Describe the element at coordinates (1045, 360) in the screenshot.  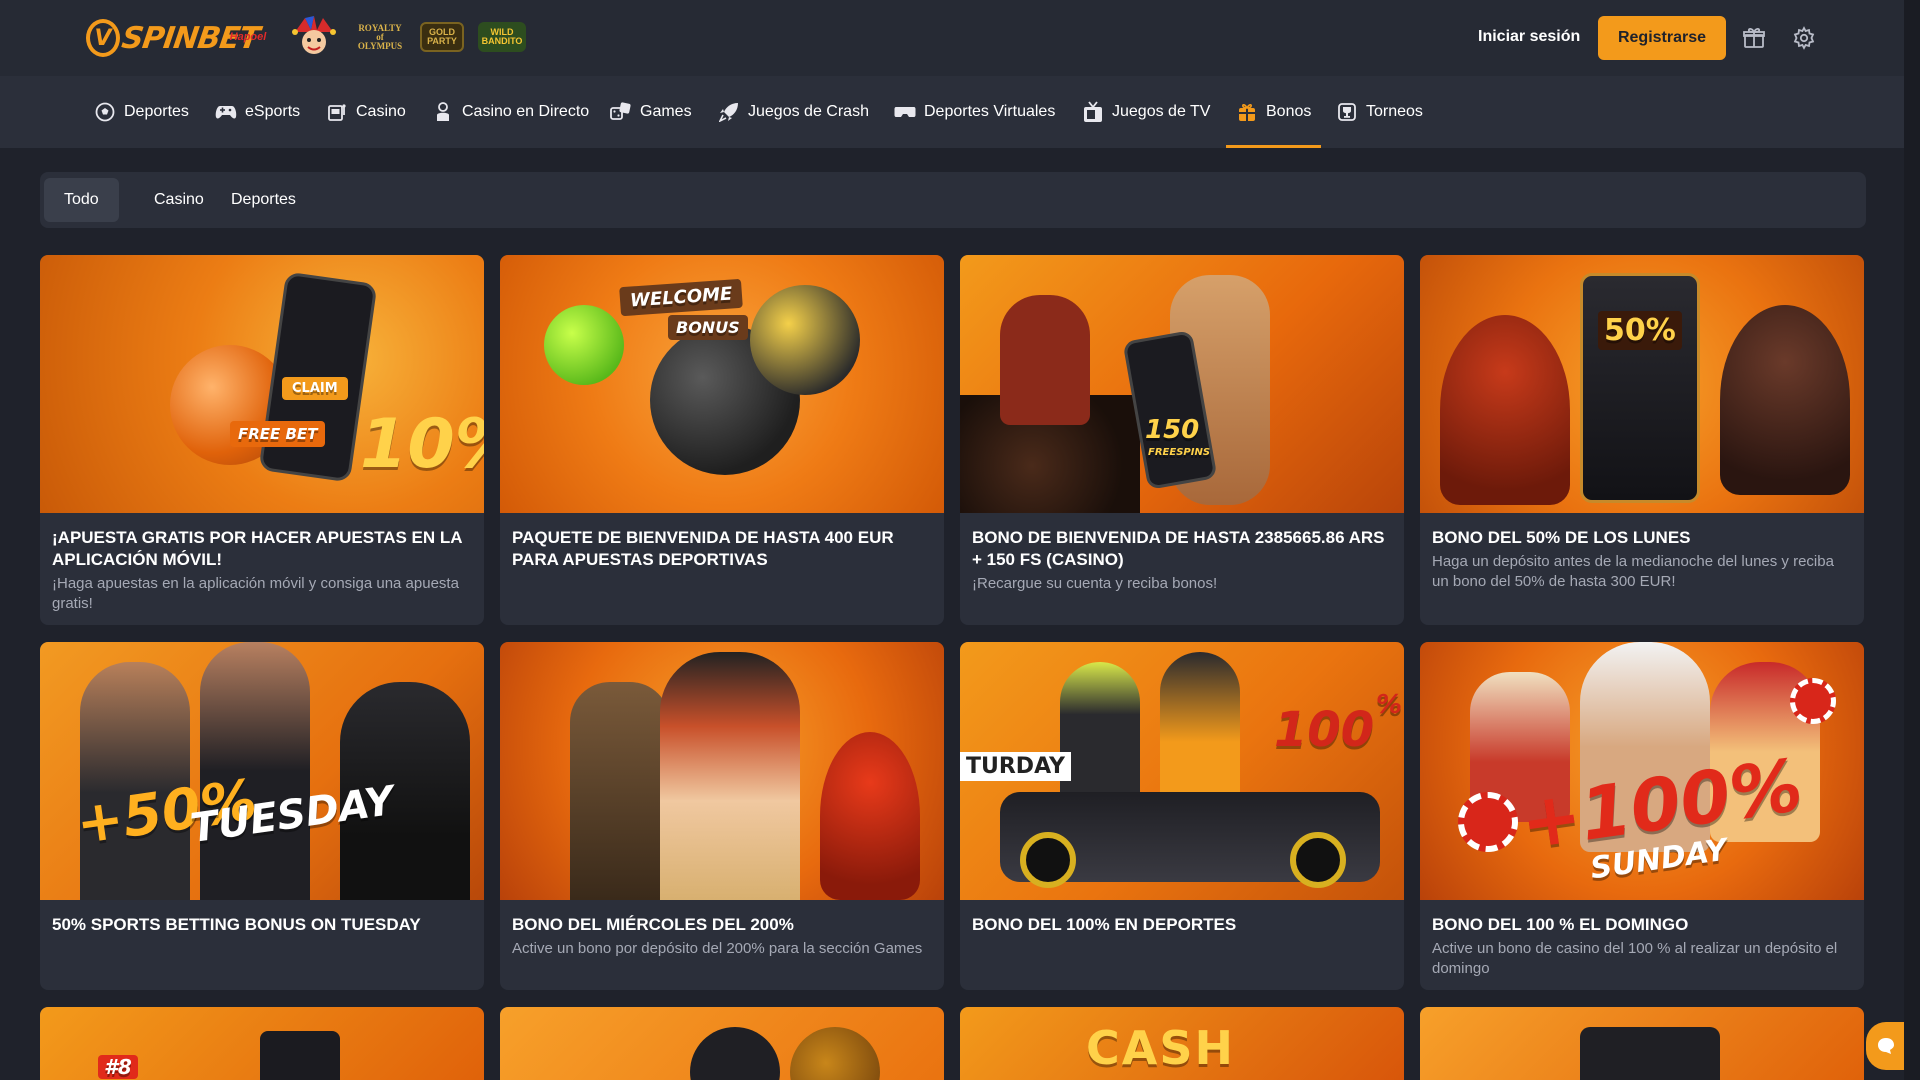
I see `cowgirl-graphic` at that location.